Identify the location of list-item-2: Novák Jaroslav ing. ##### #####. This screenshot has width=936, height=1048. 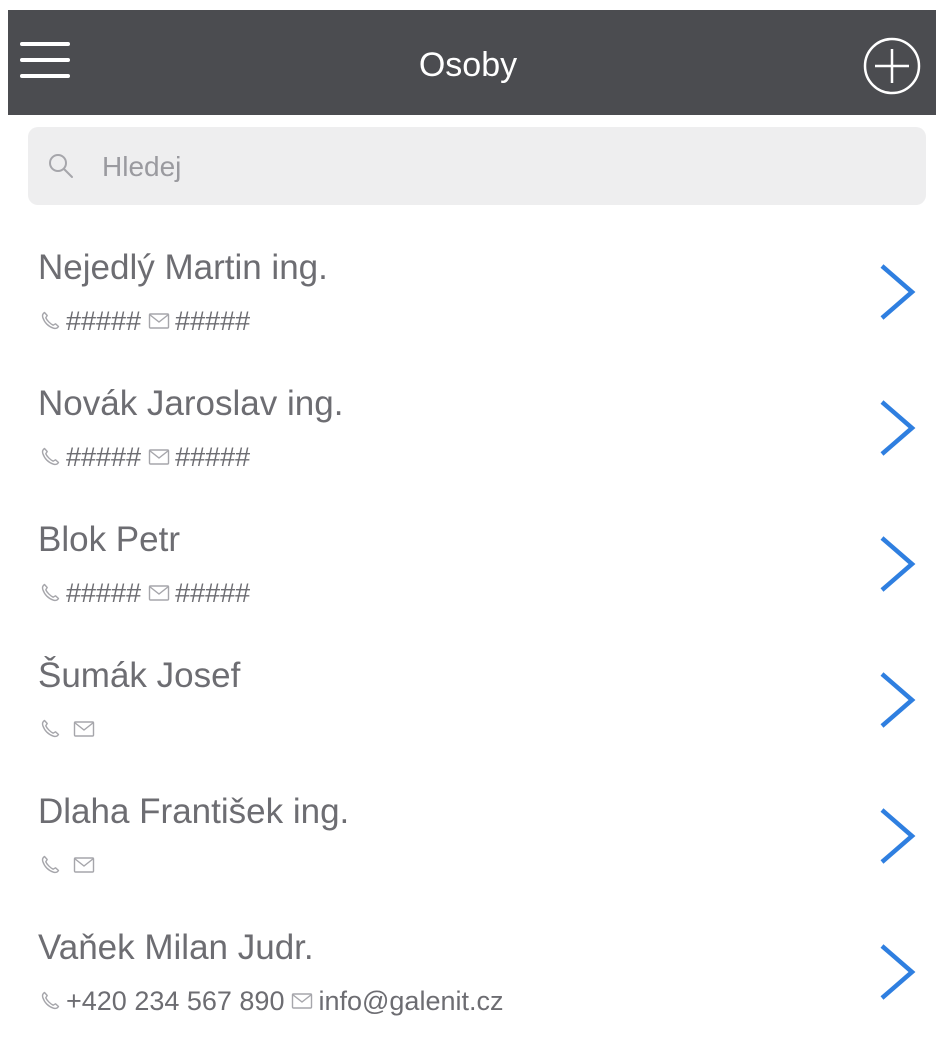
(468, 436).